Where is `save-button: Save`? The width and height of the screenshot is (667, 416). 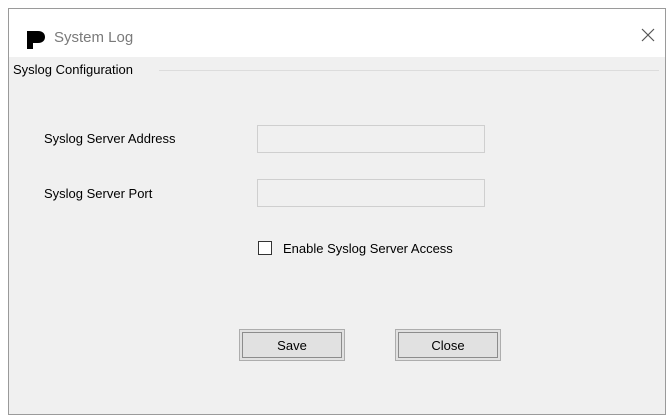 save-button: Save is located at coordinates (292, 345).